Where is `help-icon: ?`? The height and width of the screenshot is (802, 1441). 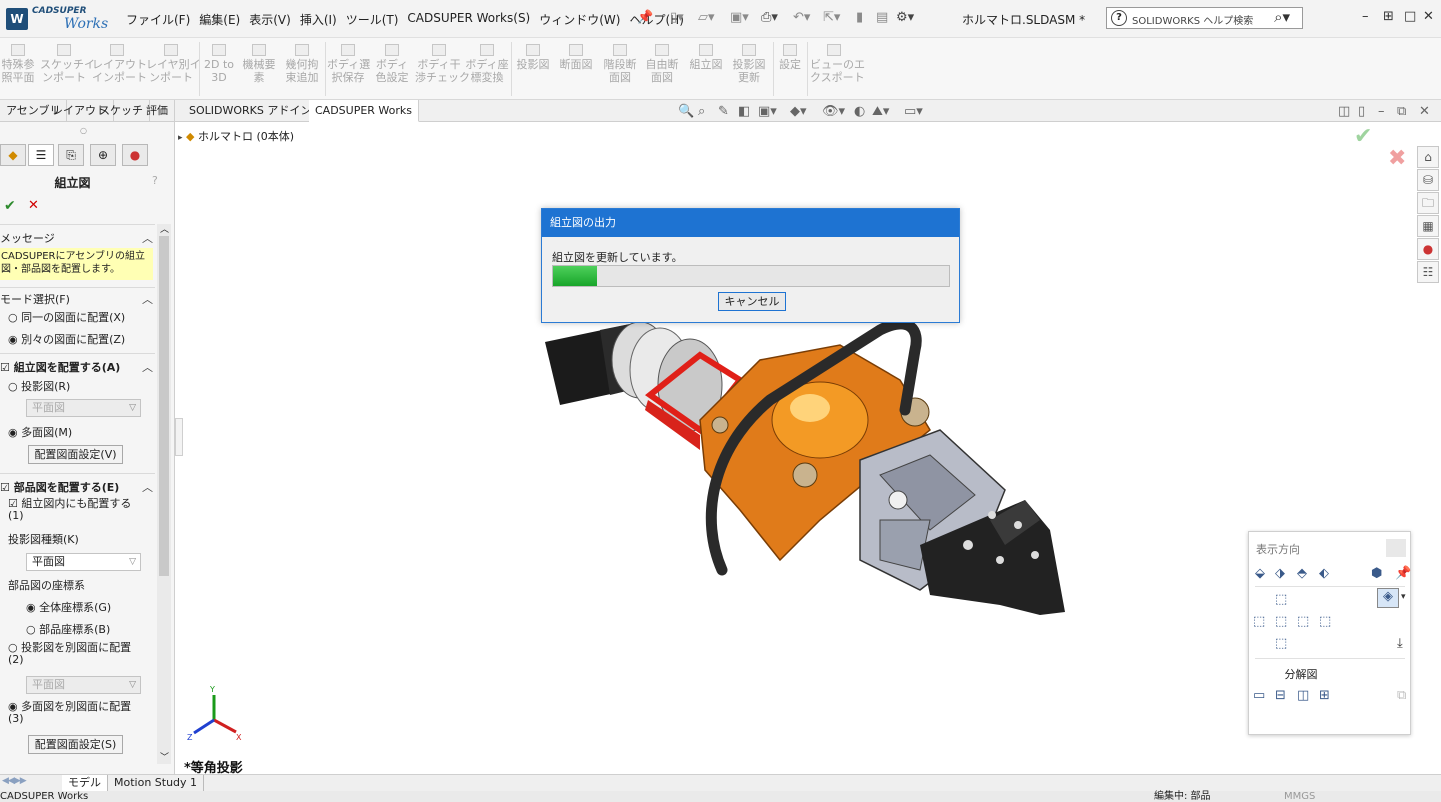
help-icon: ? is located at coordinates (155, 180).